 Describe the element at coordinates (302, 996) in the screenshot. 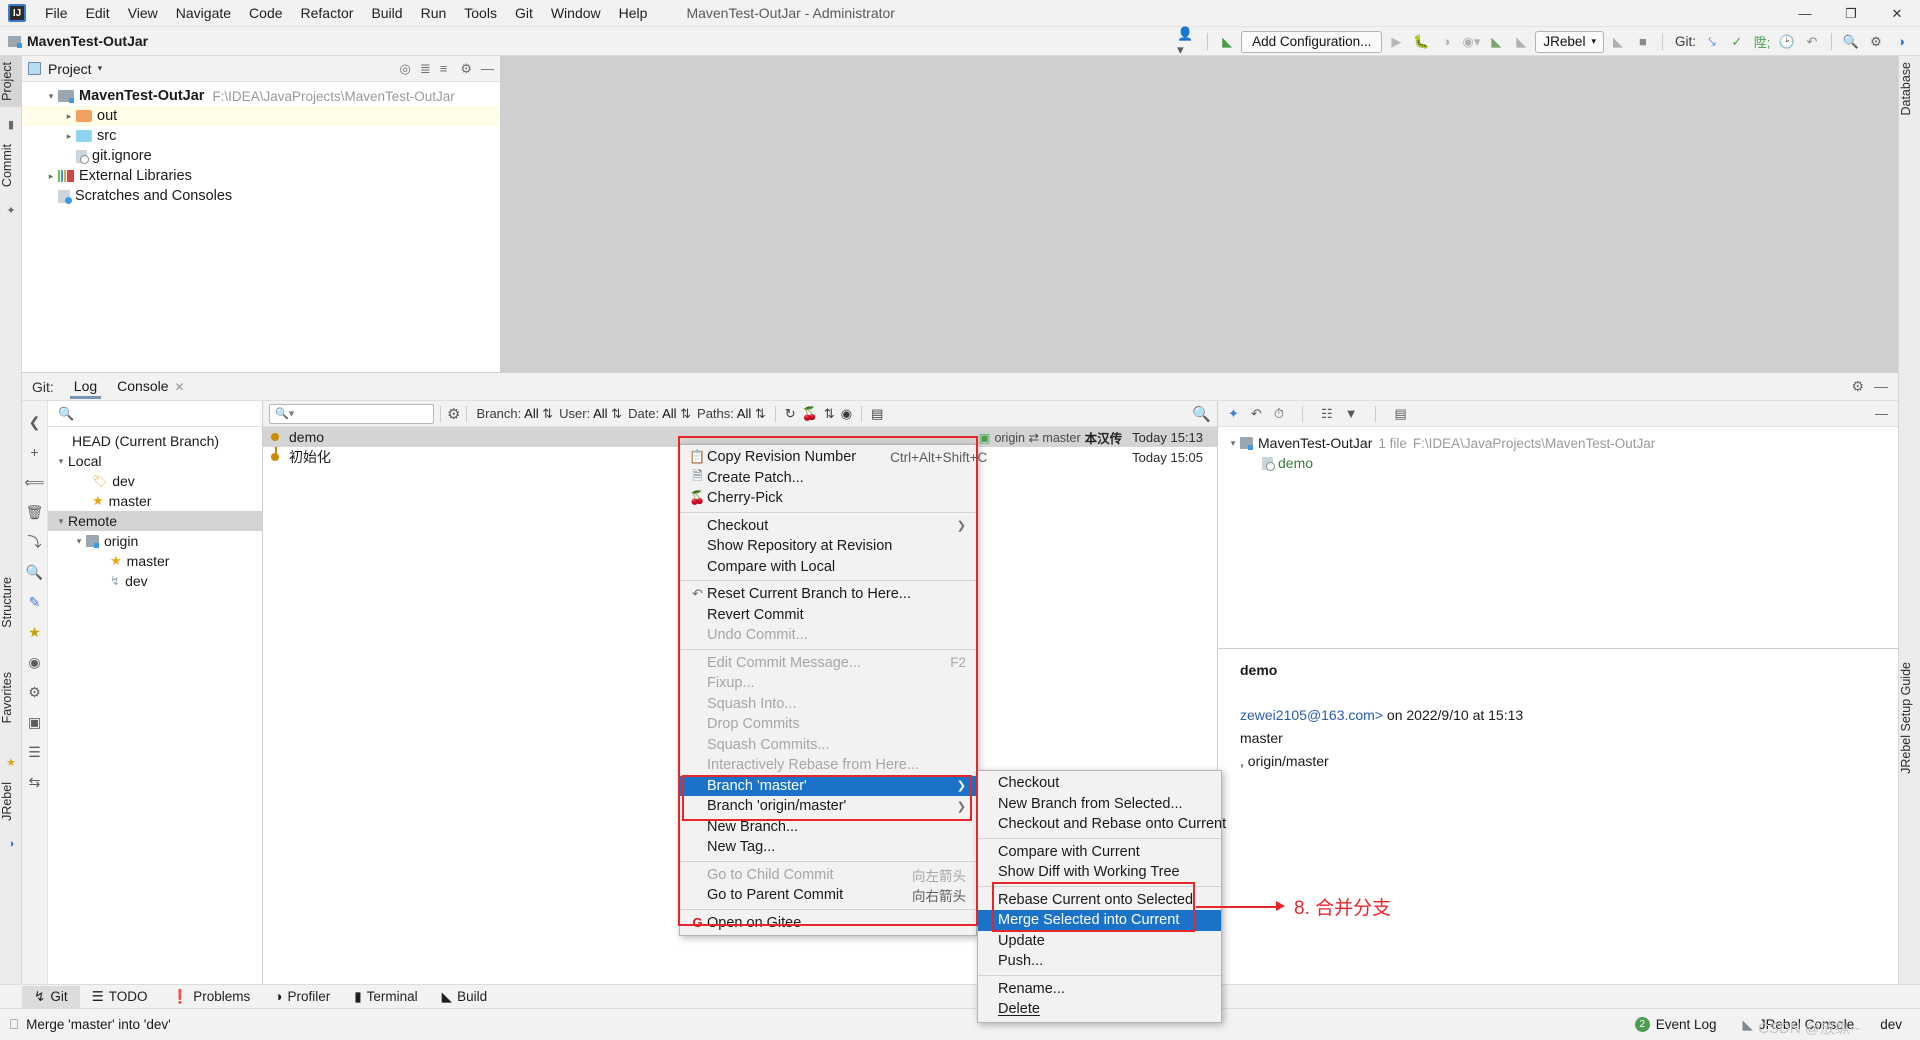

I see `bottom-tab-profiler: ◑ Profiler` at that location.